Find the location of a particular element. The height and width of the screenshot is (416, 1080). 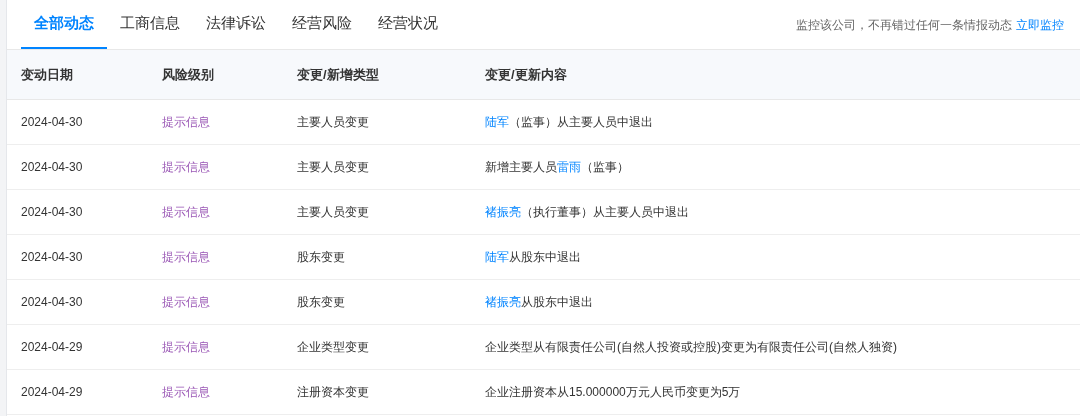

change-content: 新增主要人员雷雨（监事） is located at coordinates (557, 167).